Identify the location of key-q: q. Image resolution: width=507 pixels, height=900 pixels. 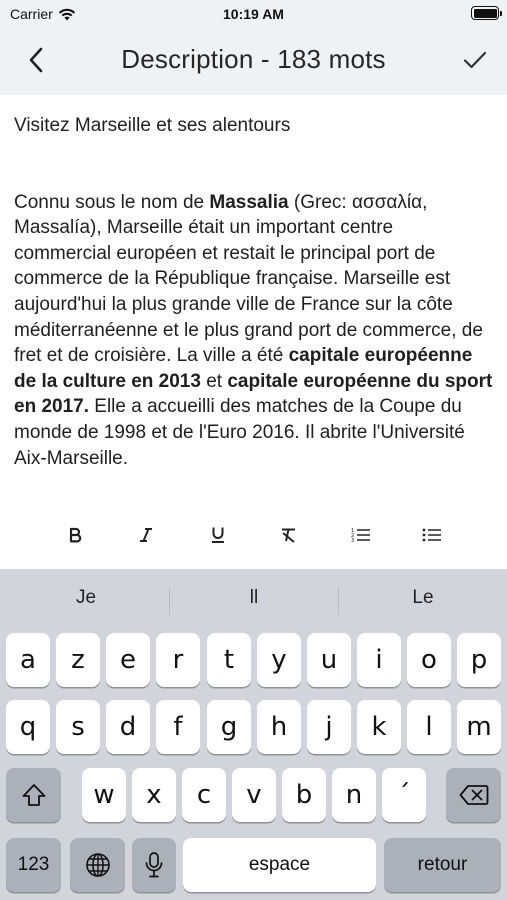
(28, 727).